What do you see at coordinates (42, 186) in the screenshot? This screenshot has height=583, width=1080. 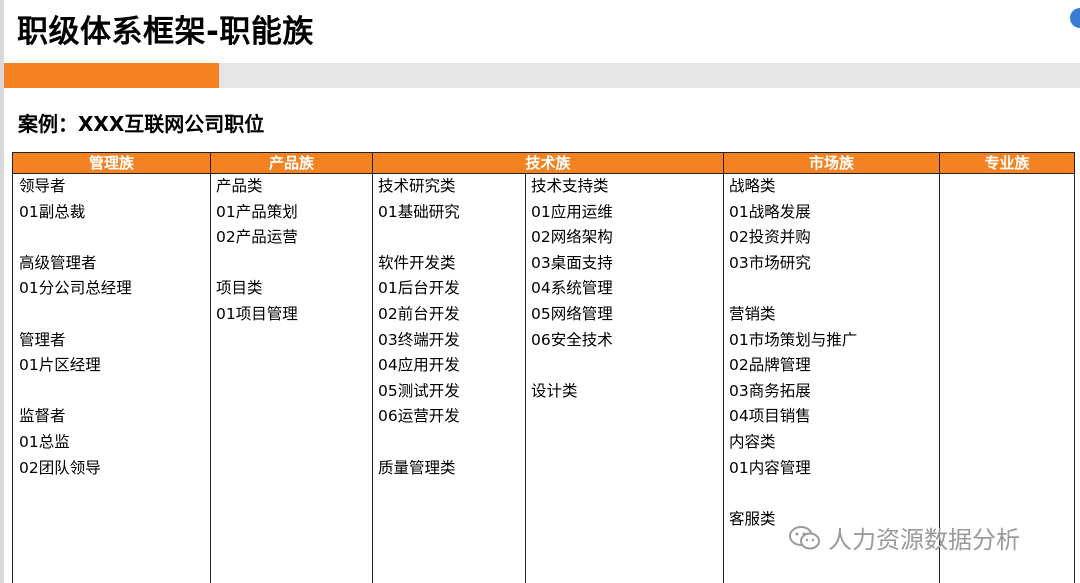 I see `table-cell: 领导者` at bounding box center [42, 186].